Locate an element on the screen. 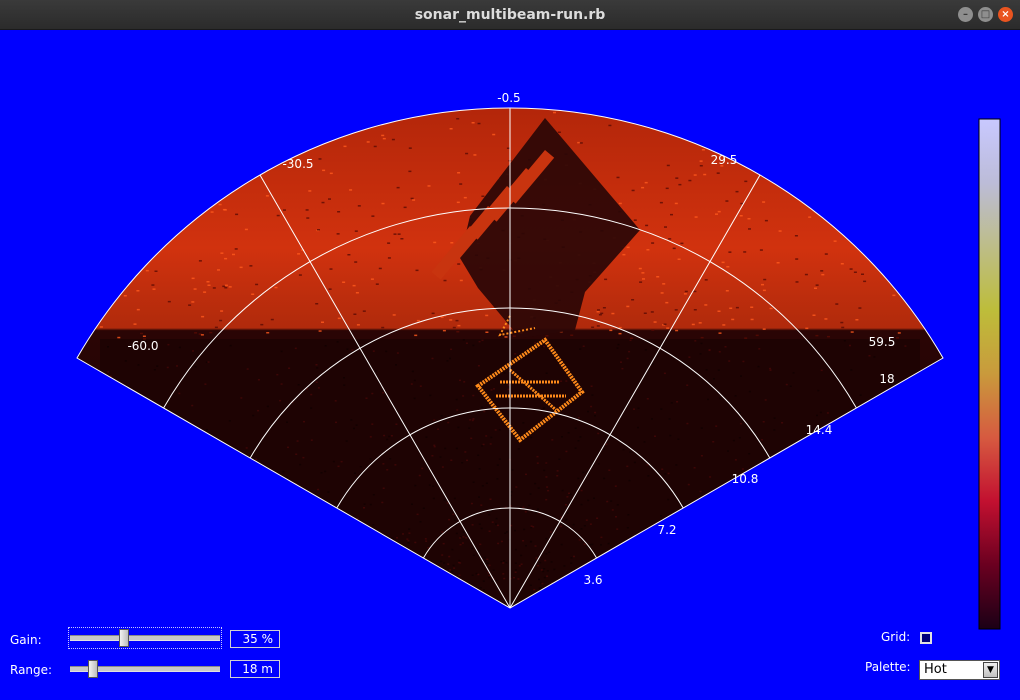  close-icon: × is located at coordinates (1005, 14).